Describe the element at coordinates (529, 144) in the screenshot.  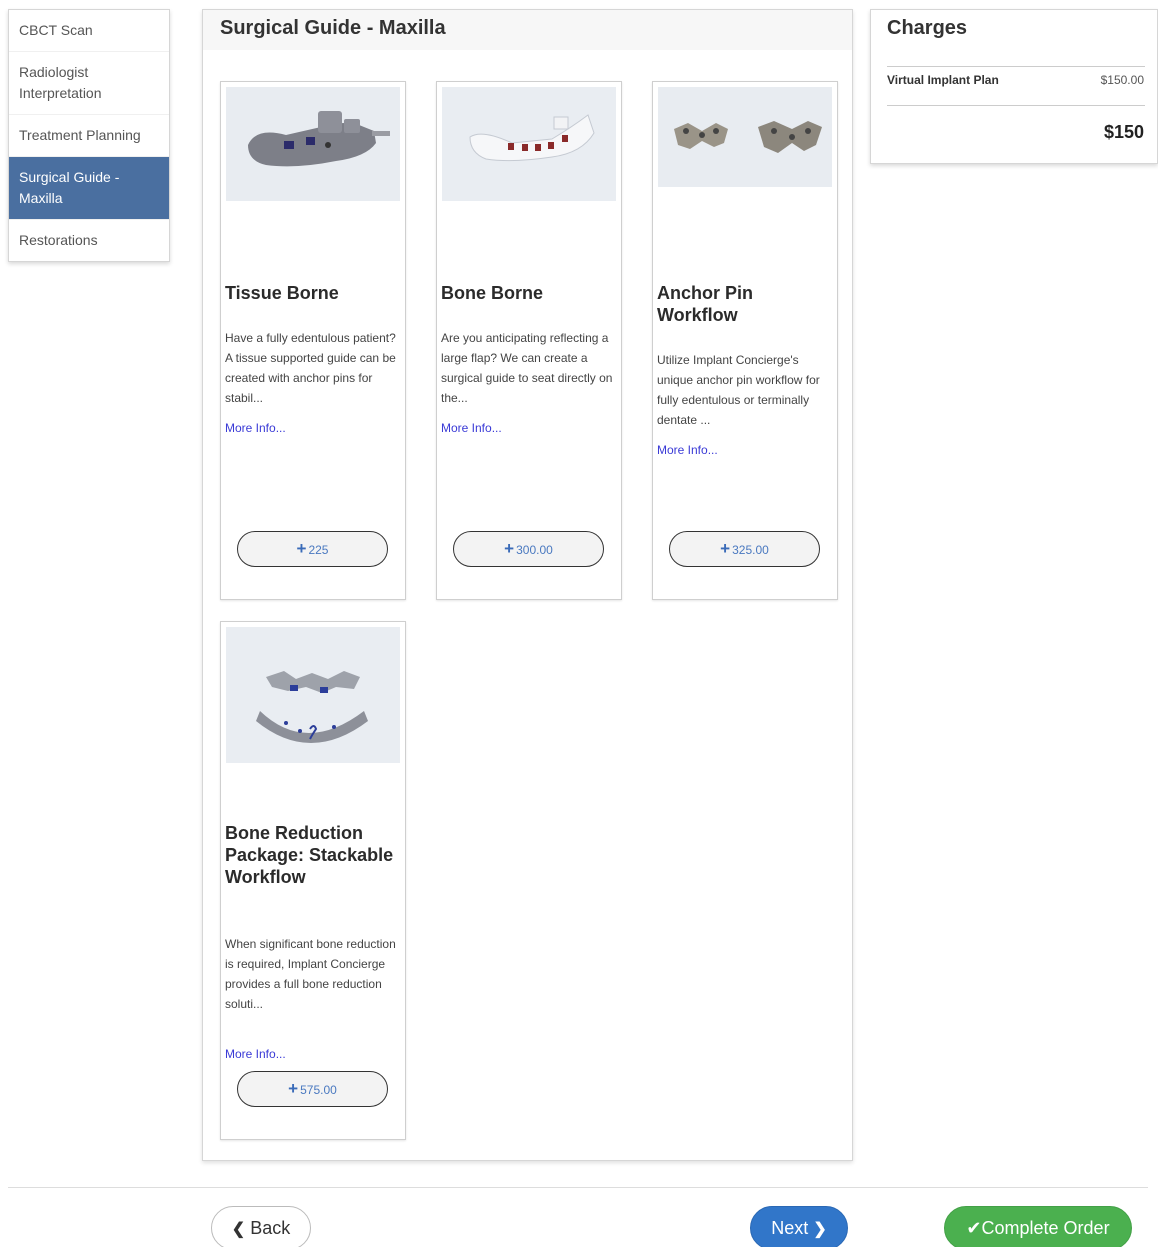
I see `bone-borne-guide-image` at that location.